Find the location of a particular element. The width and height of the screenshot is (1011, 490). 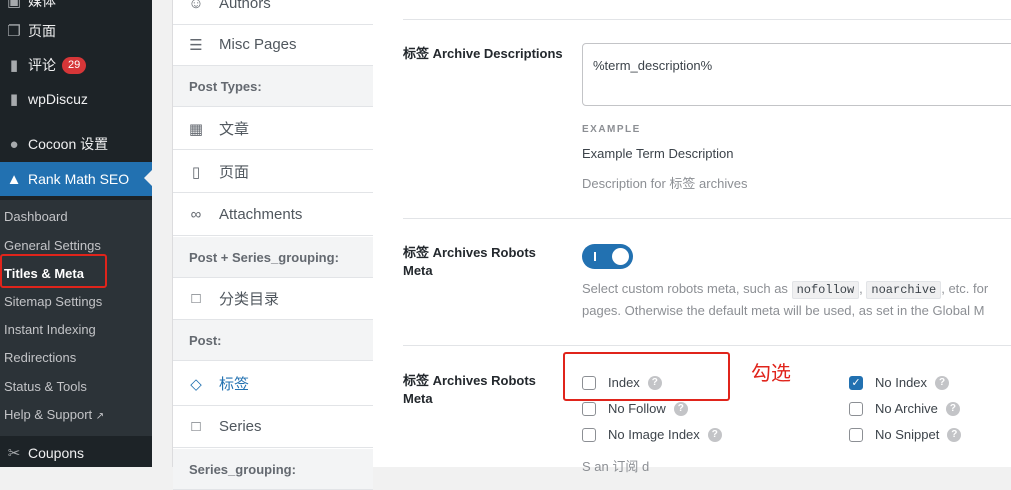

menu-coupons: ✂ Coupons is located at coordinates (76, 452).